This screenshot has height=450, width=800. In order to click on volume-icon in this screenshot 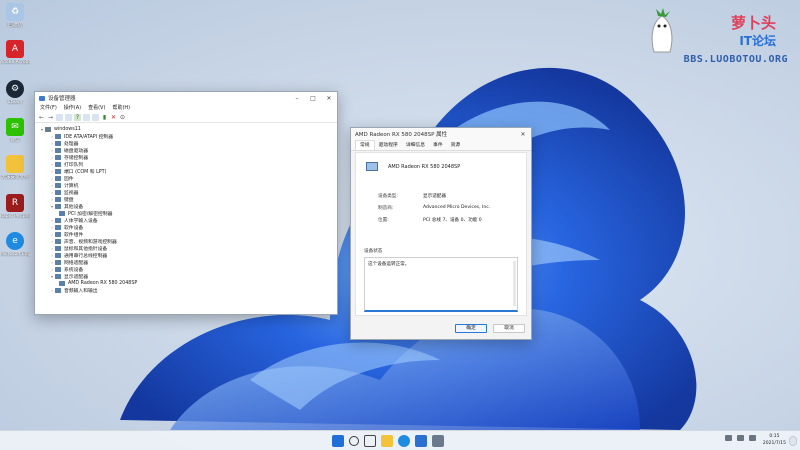, I will do `click(752, 438)`.